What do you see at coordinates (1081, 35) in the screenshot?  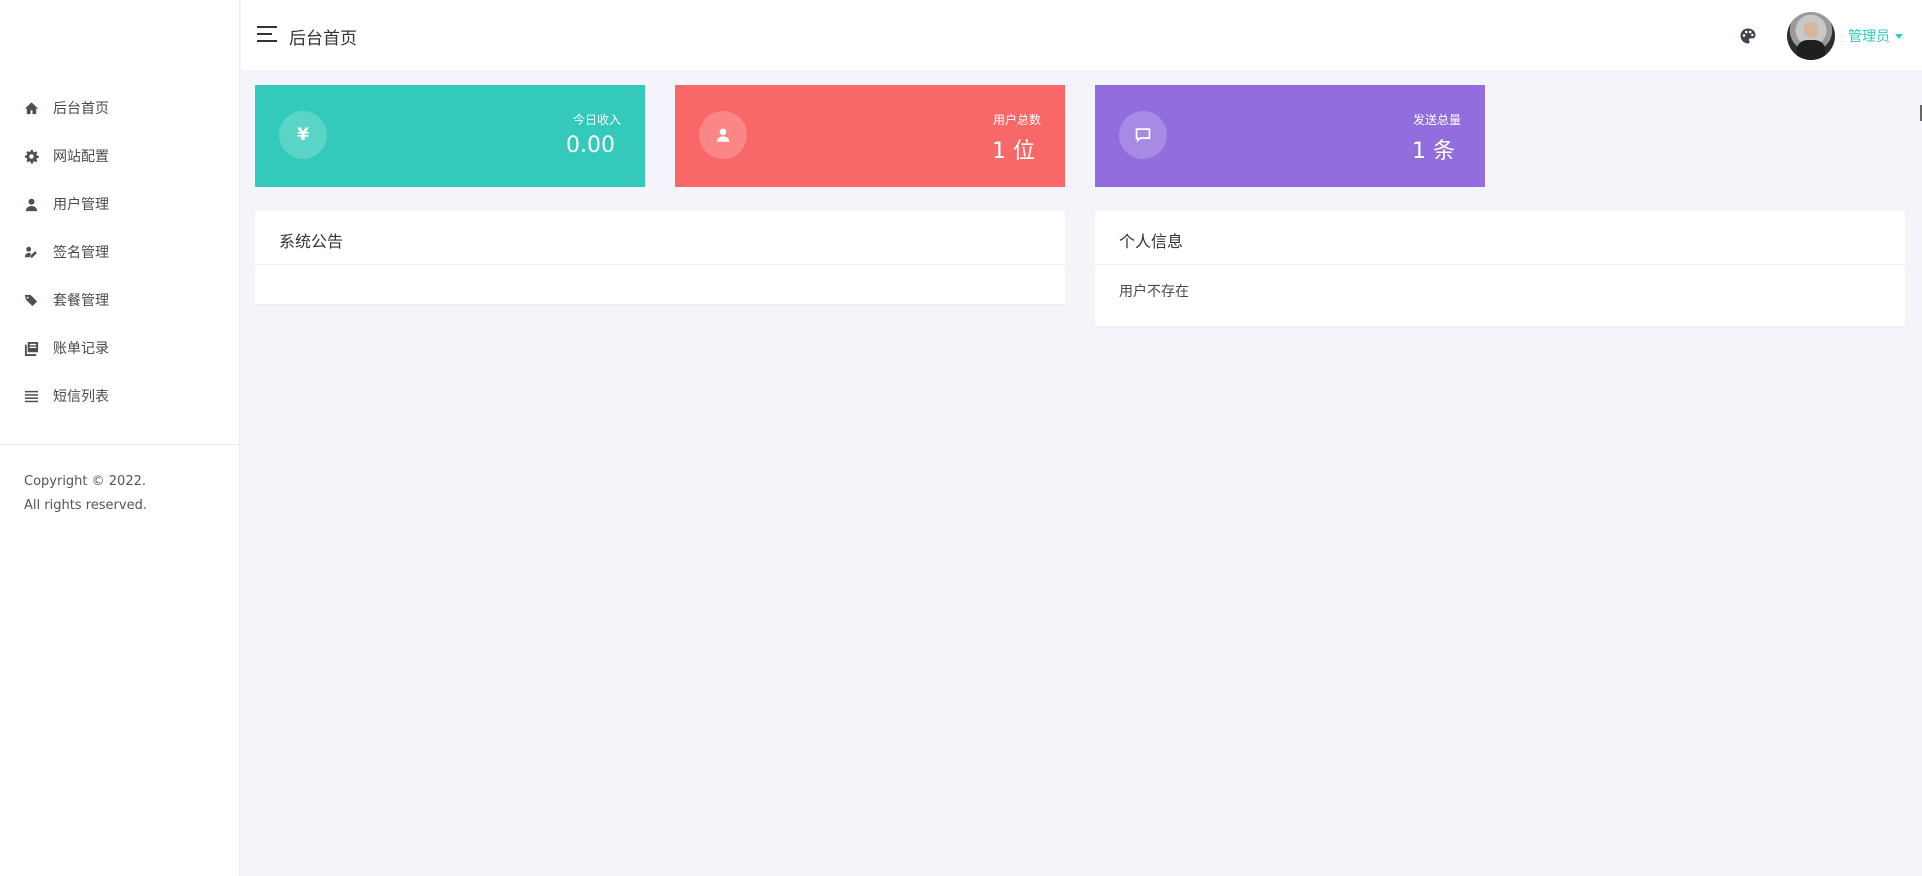 I see `top-header: 后台首页 管理员` at bounding box center [1081, 35].